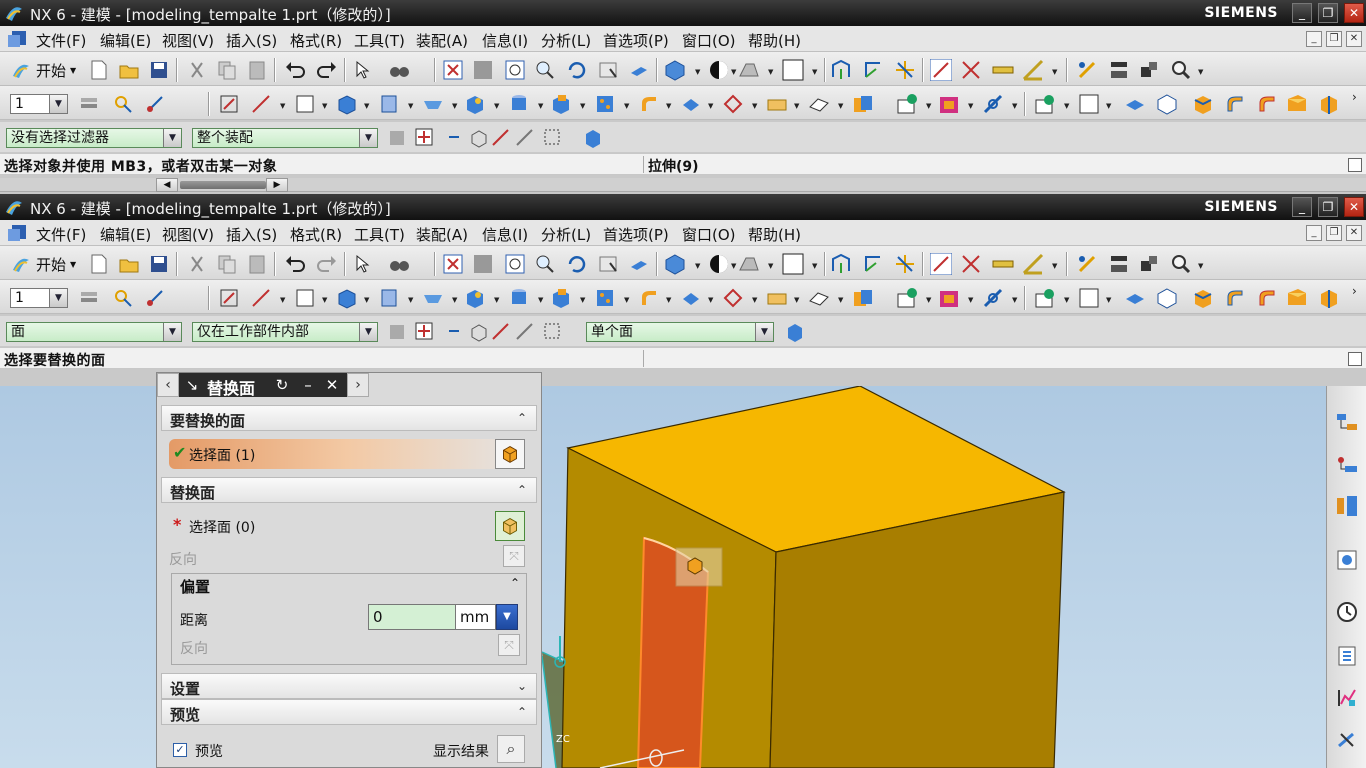 The height and width of the screenshot is (768, 1366). I want to click on save-icon, so click(159, 70).